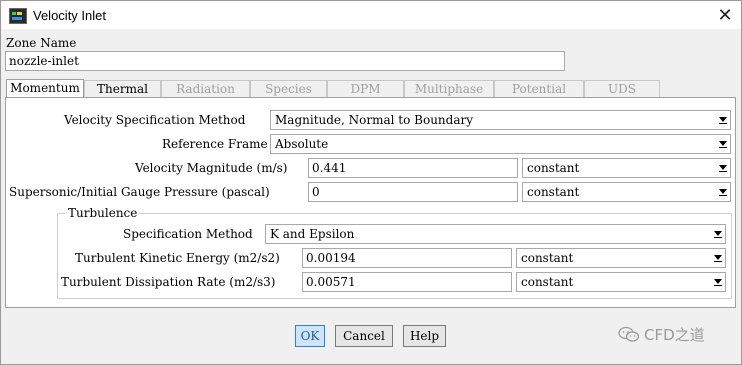 This screenshot has width=742, height=365. Describe the element at coordinates (626, 192) in the screenshot. I see `gauge-pressure-profile-dropdown: constant` at that location.